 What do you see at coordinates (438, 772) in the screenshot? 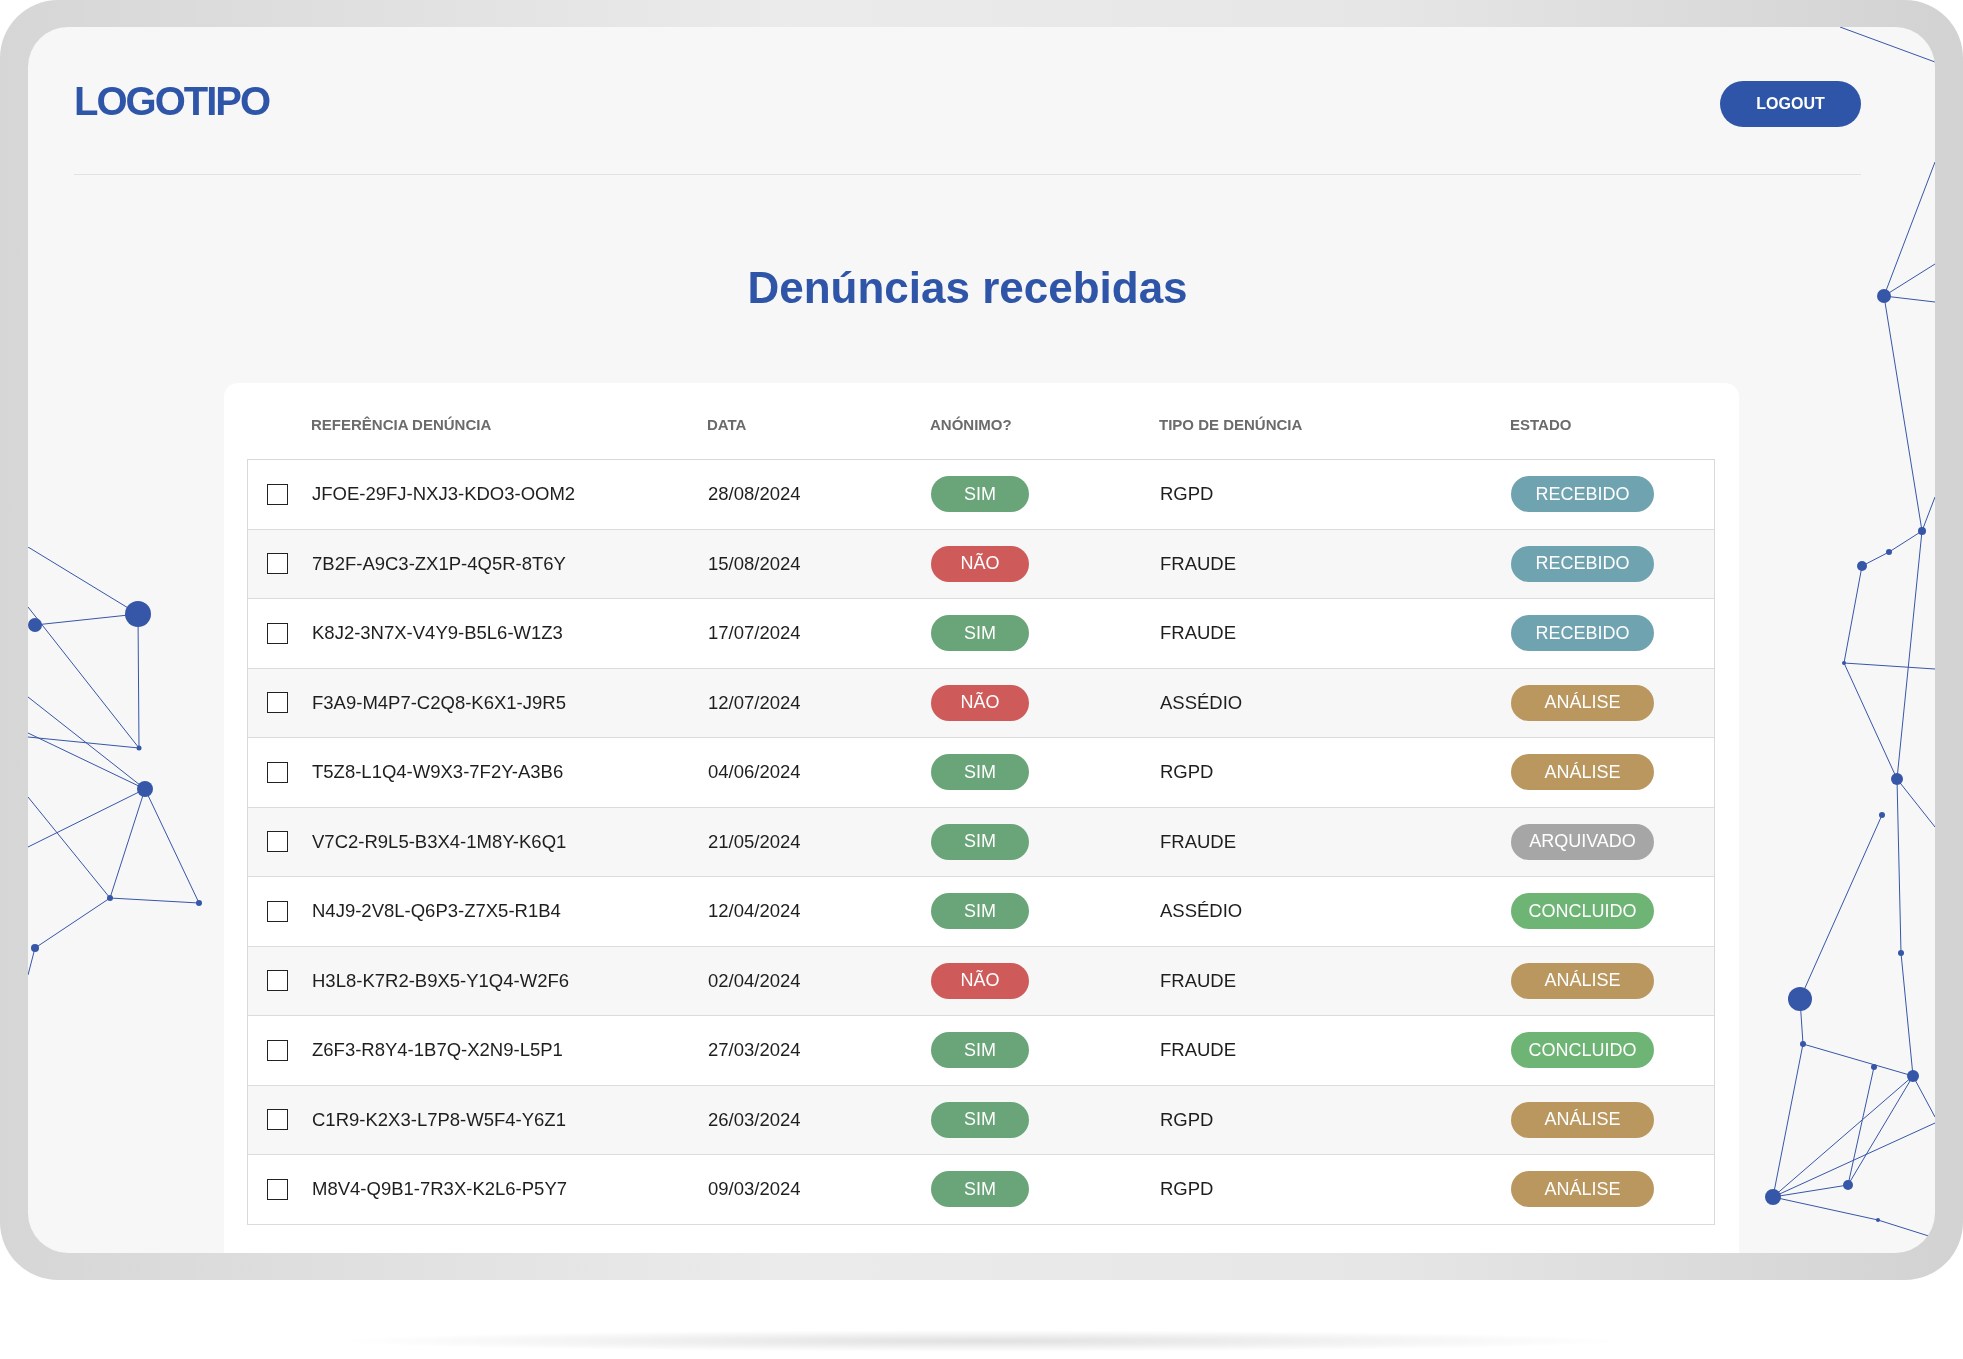
I see `table-cell: T5Z8-L1Q4-W9X3-7F2Y-A3B6` at bounding box center [438, 772].